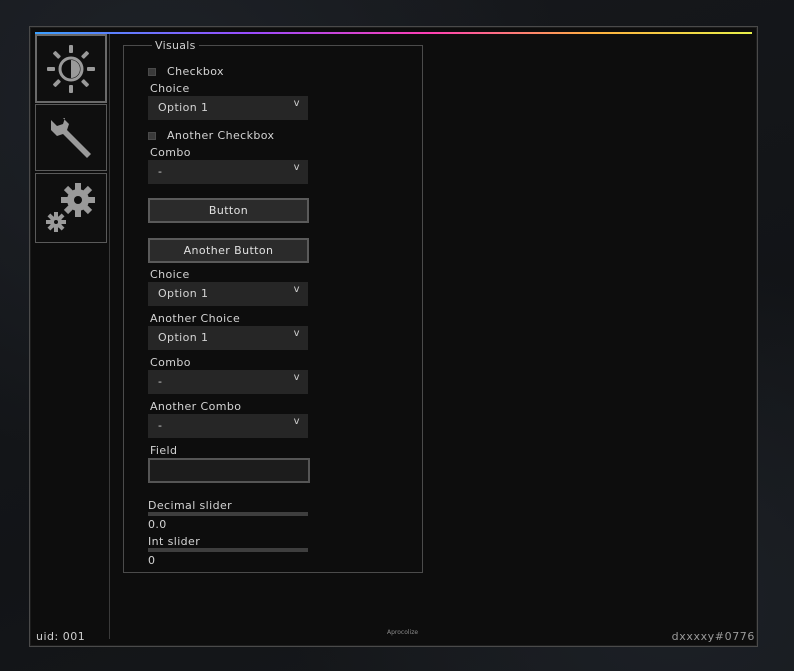 The image size is (794, 671). What do you see at coordinates (195, 71) in the screenshot?
I see `checkbox-1-label: Checkbox` at bounding box center [195, 71].